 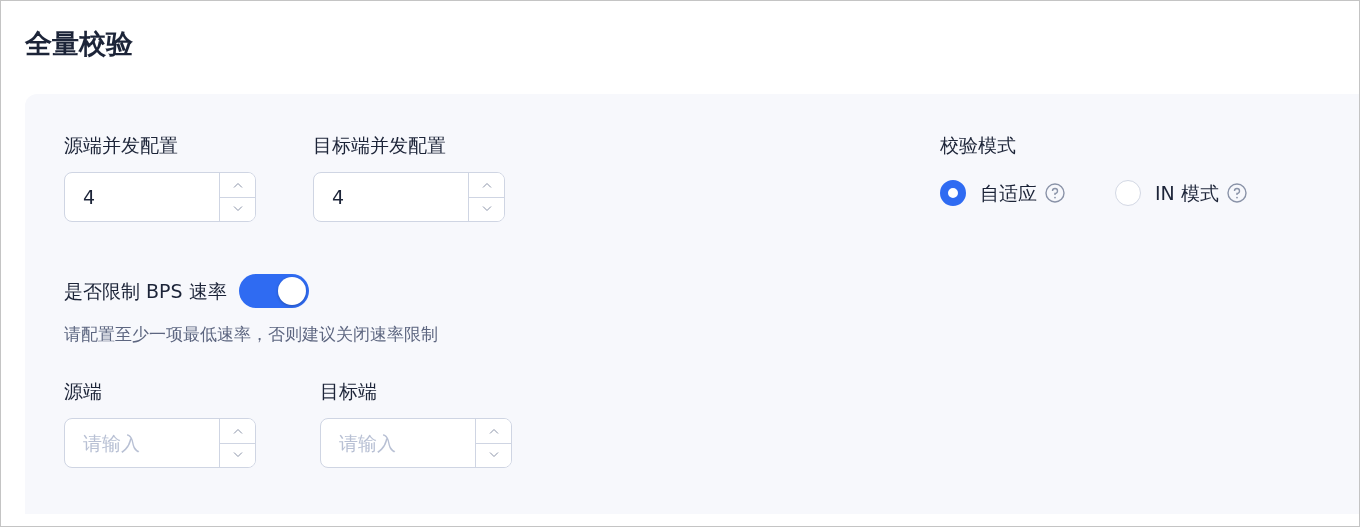 I want to click on field-label: 目标端, so click(x=348, y=391).